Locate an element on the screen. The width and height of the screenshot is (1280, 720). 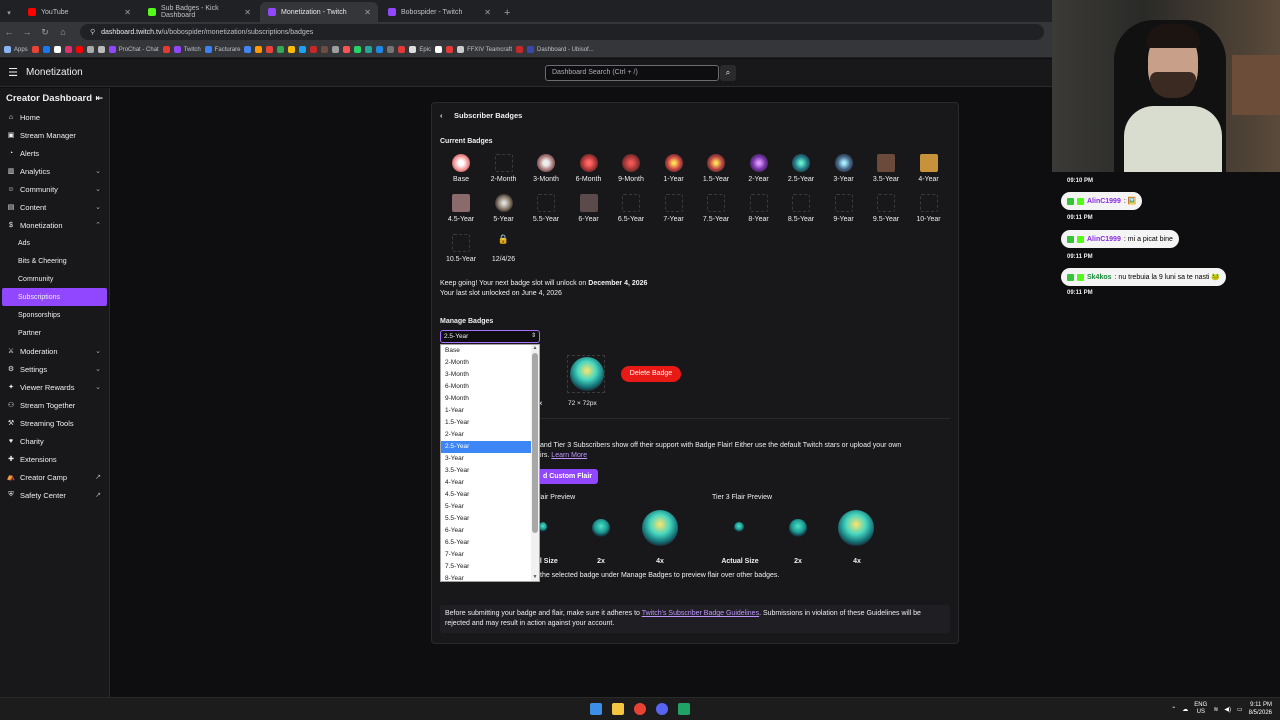
site-info-icon: ⚲ is located at coordinates (92, 32).